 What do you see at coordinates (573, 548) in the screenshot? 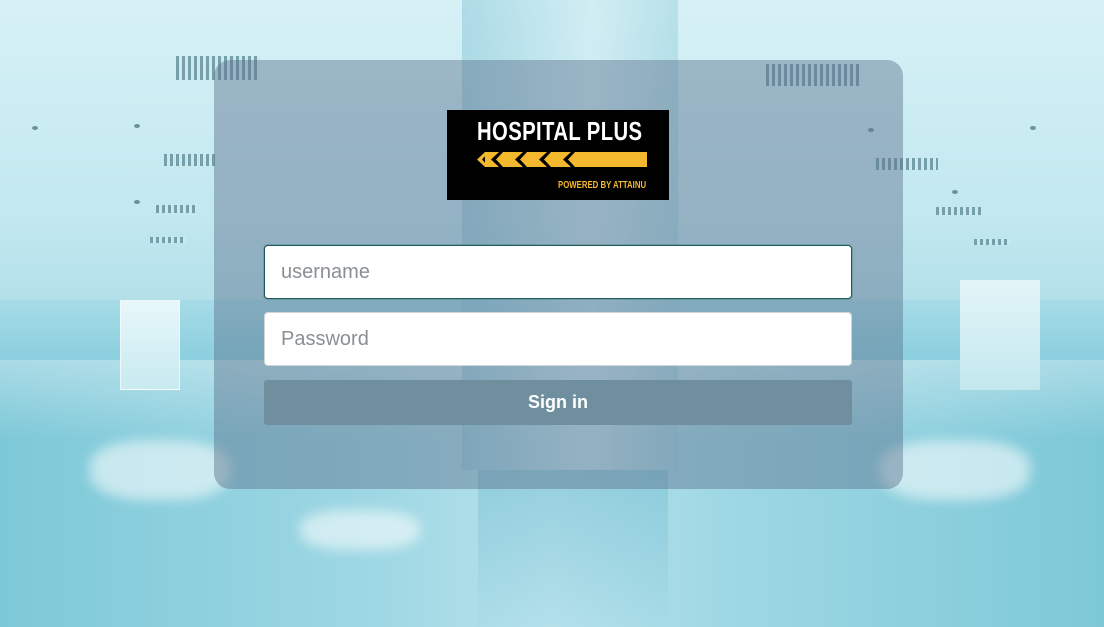
I see `pillar-reflection` at bounding box center [573, 548].